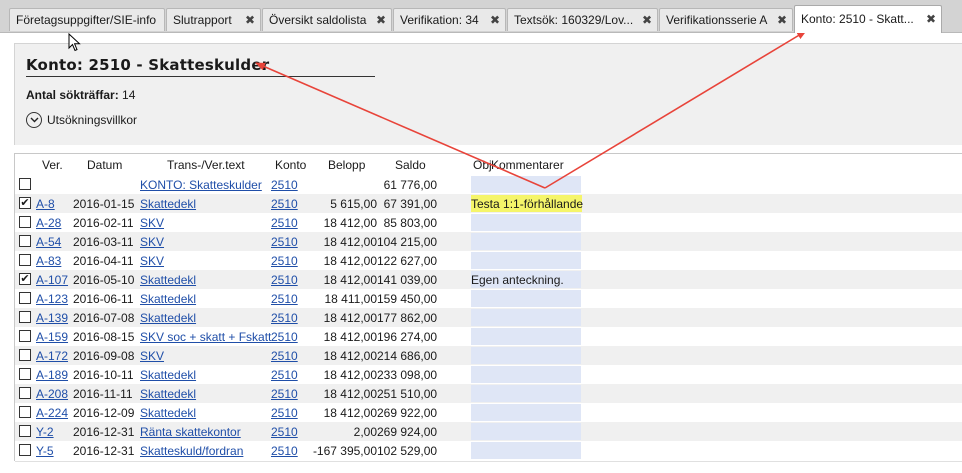 This screenshot has height=473, width=962. I want to click on column-header-obj: Obj, so click(482, 165).